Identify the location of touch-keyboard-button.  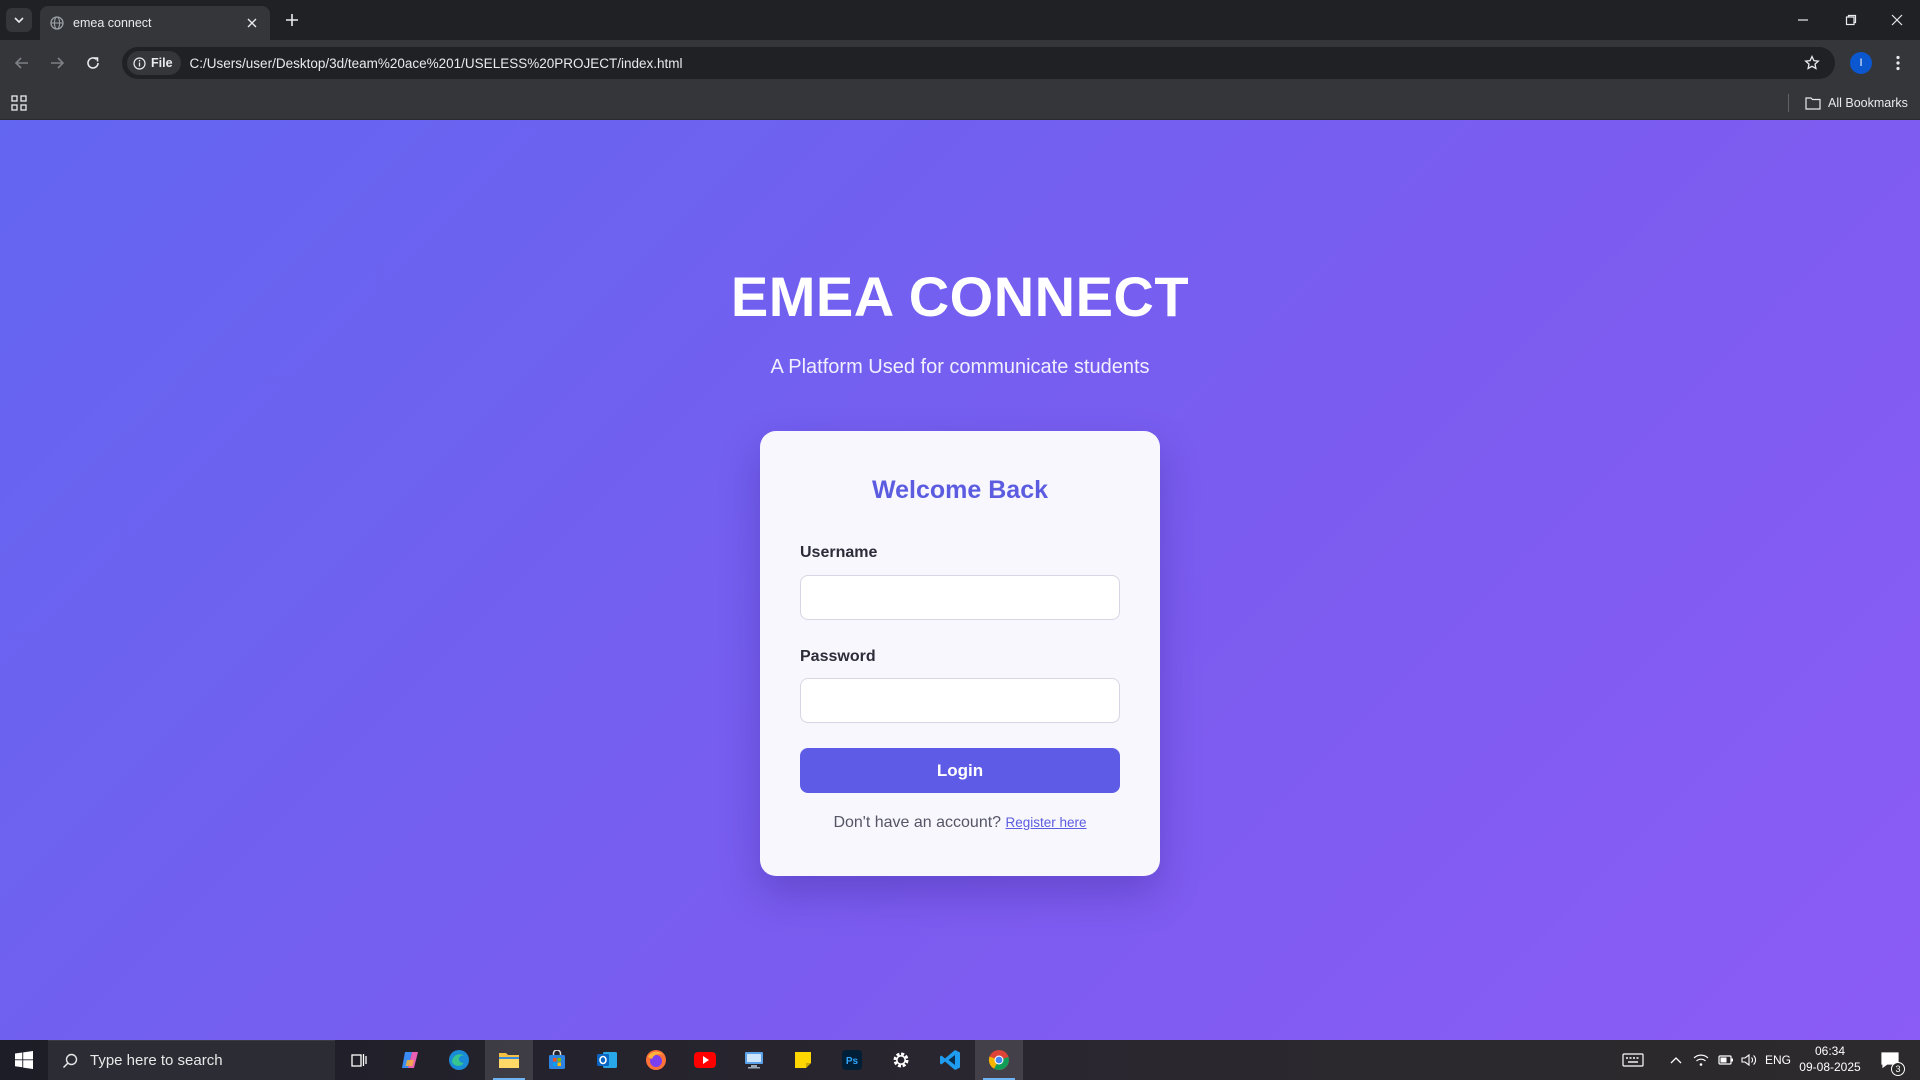
(1633, 1060).